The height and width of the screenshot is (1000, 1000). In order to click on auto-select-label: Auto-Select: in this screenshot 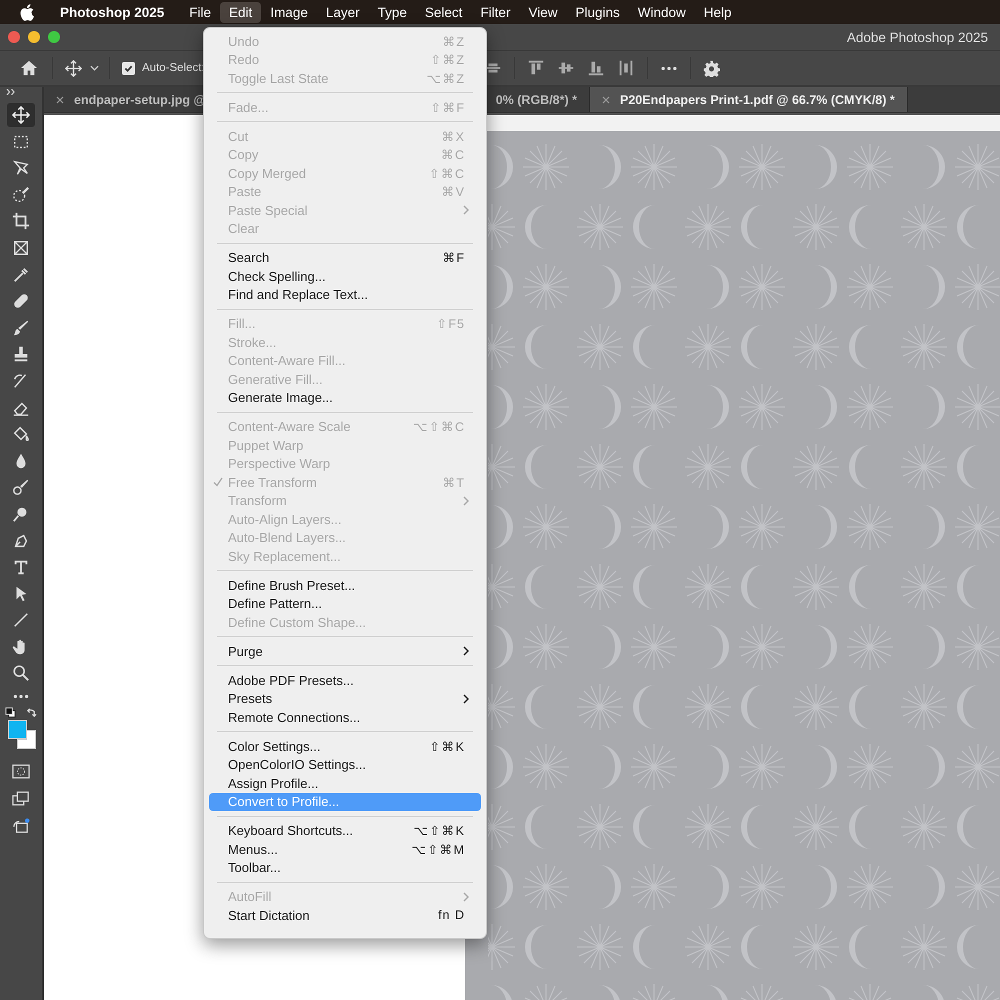, I will do `click(173, 68)`.